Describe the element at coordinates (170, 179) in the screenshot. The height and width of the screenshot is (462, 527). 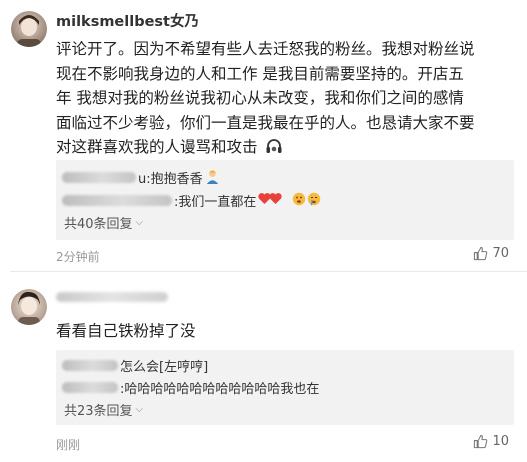
I see `reply-text: u:抱抱香香` at that location.